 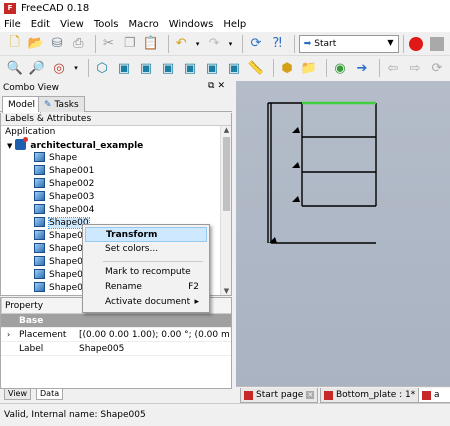 I want to click on tab-view: View, so click(x=17, y=394).